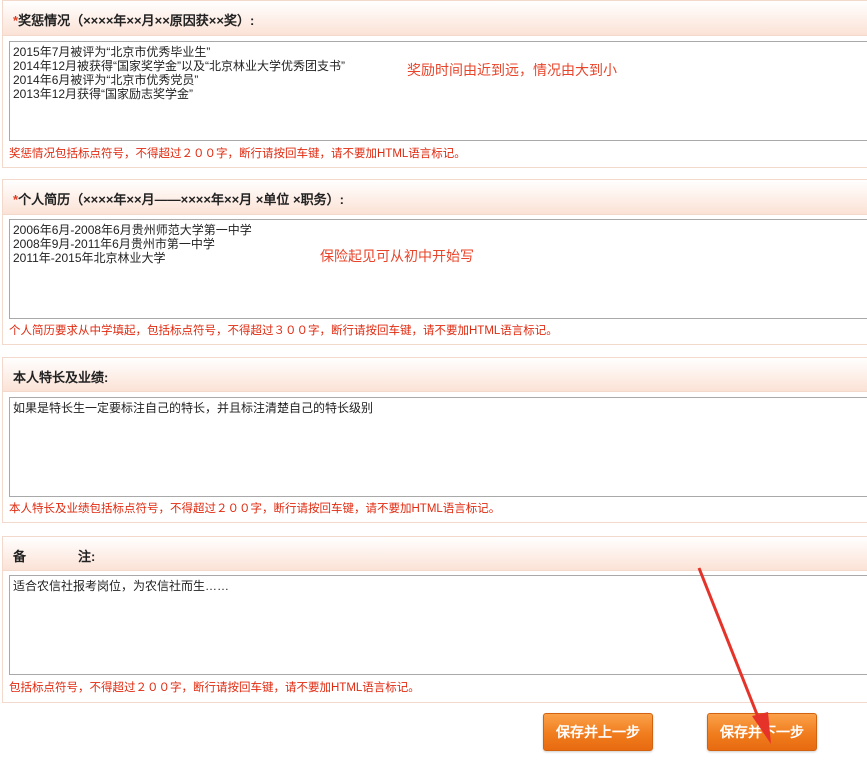 This screenshot has width=867, height=760. What do you see at coordinates (512, 70) in the screenshot?
I see `awards-annotation: 奖励时间由近到远，情况由大到小` at bounding box center [512, 70].